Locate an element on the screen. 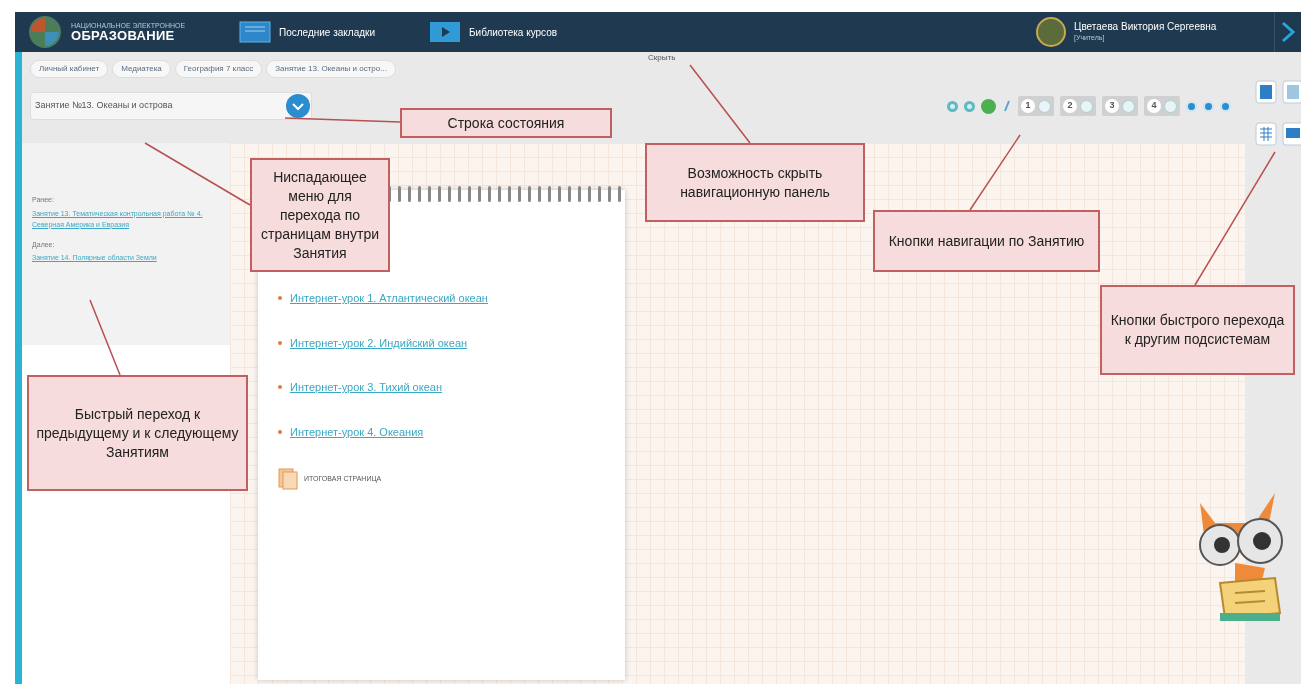 This screenshot has width=1301, height=684. lesson-step-button: 3 is located at coordinates (1120, 106).